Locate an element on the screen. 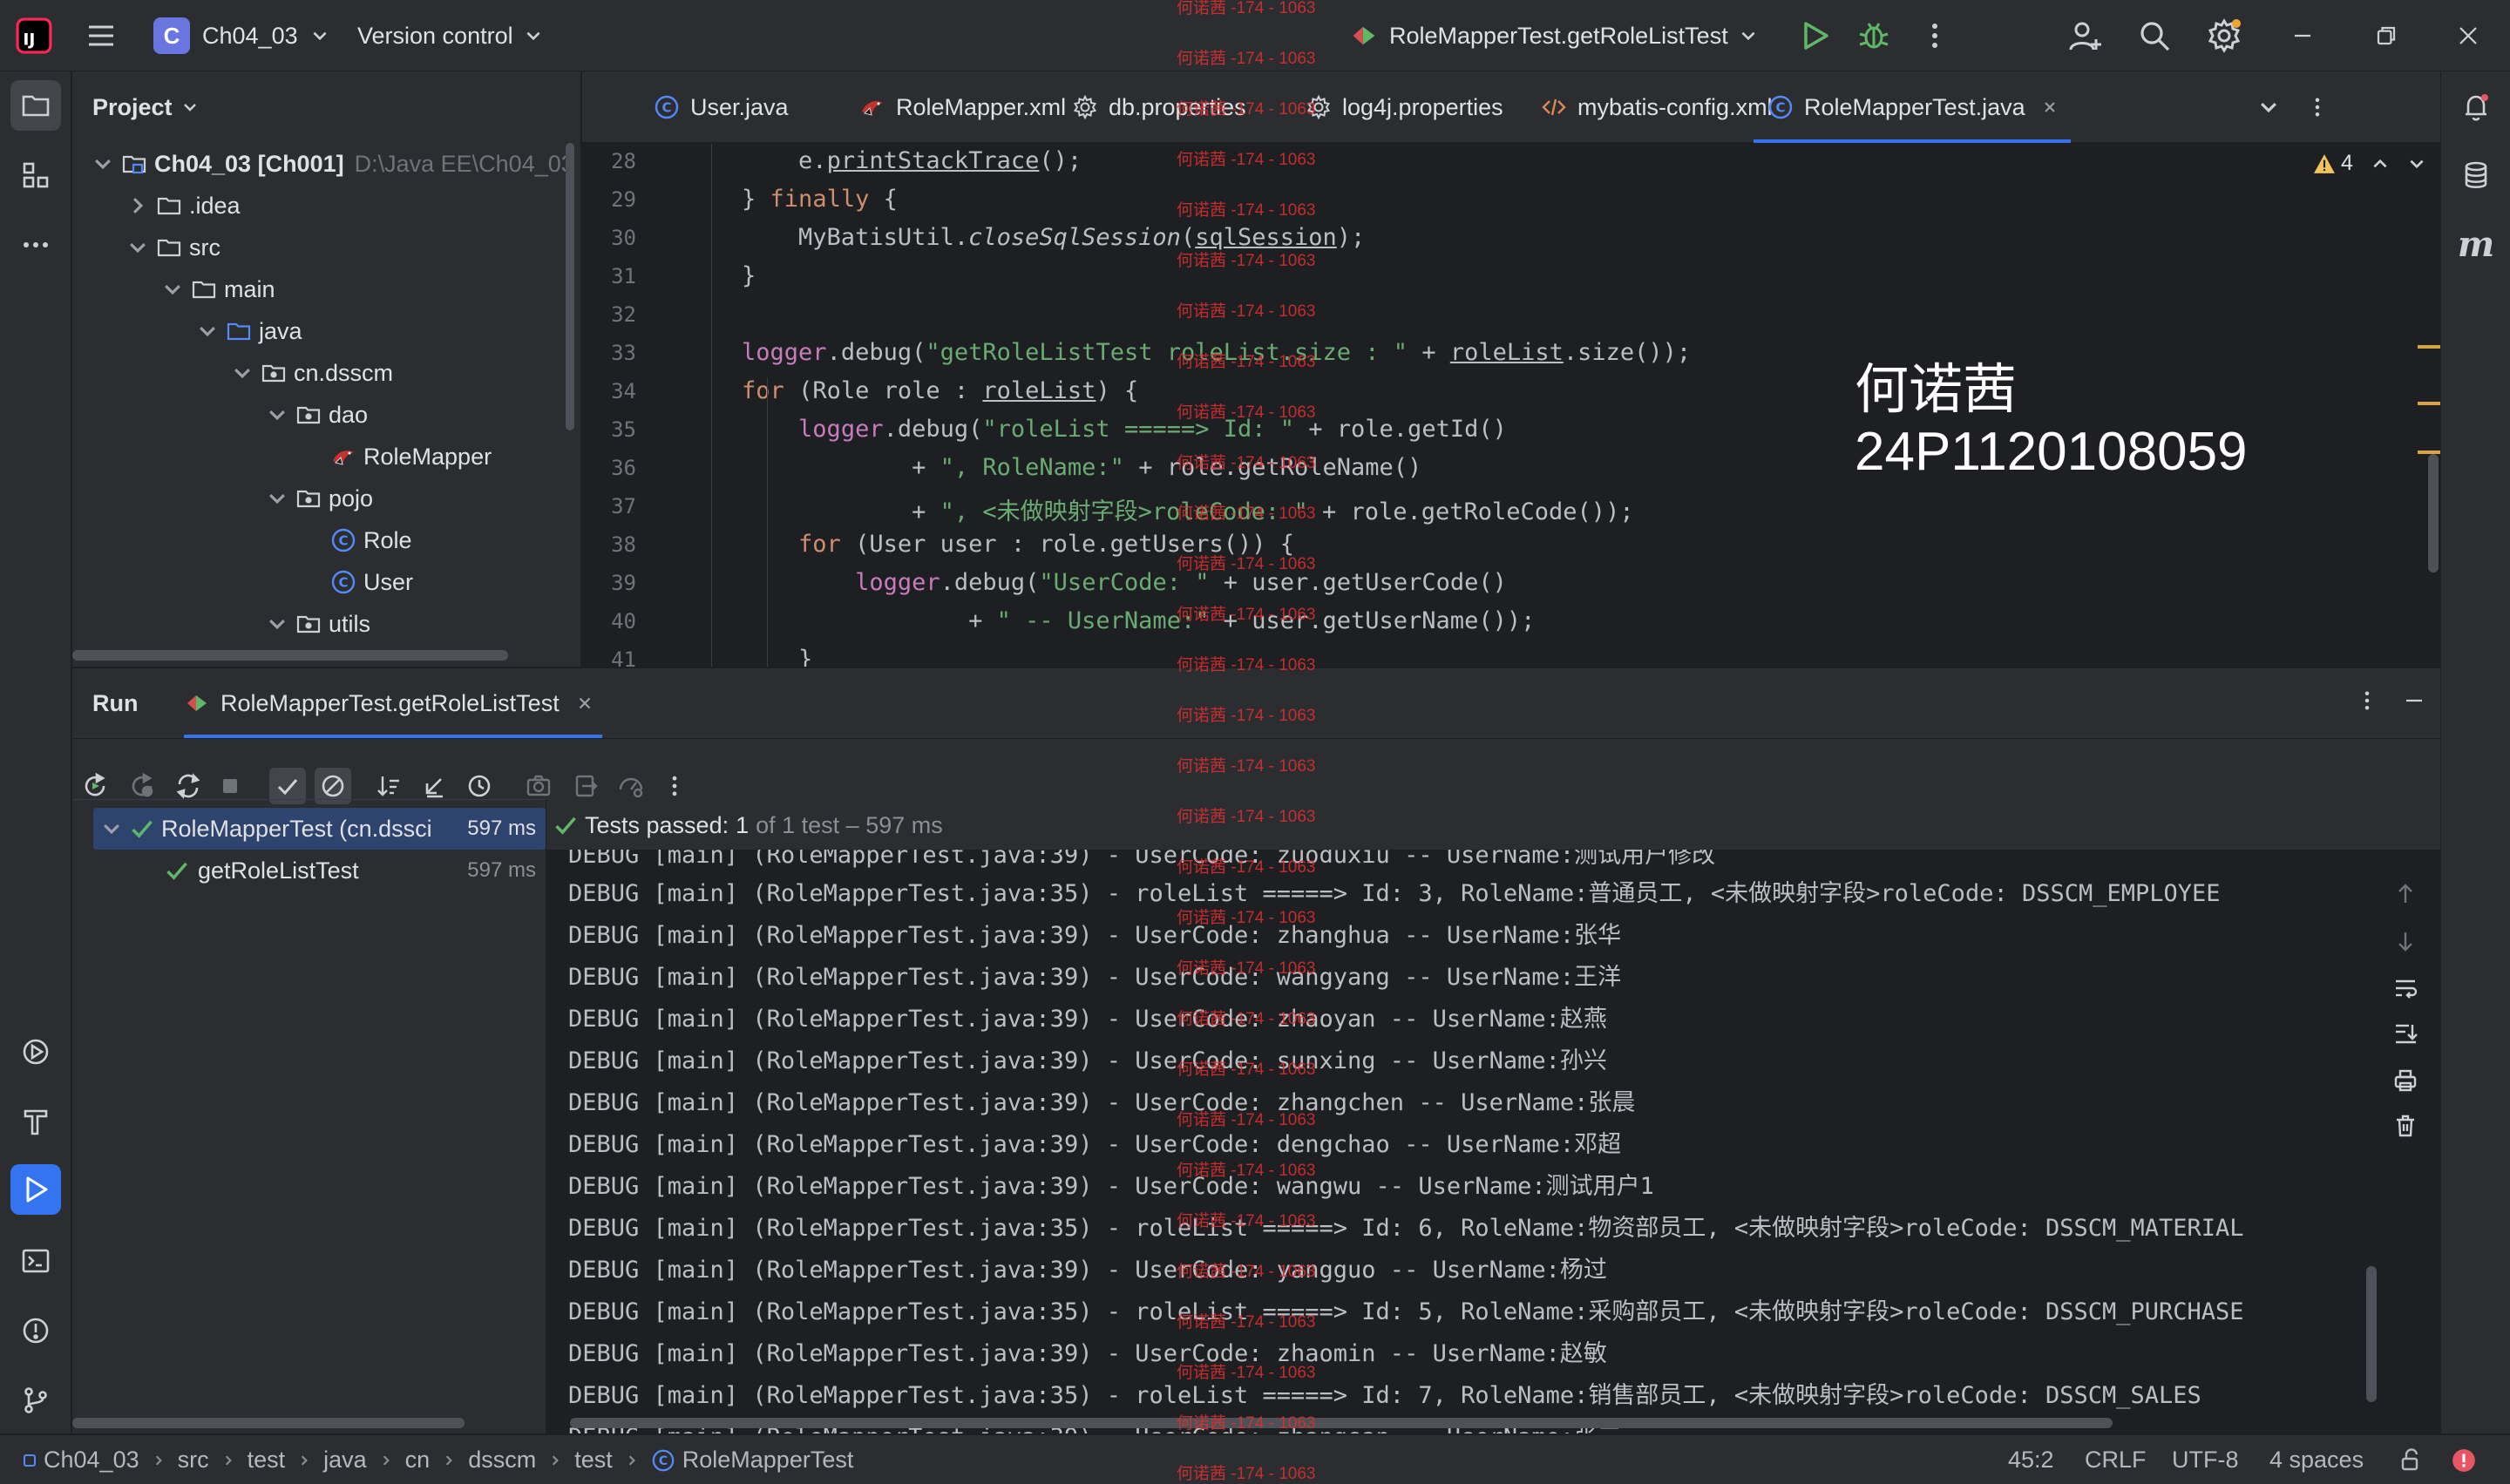  run-tab: RoleMapperTest.getRoleListTest is located at coordinates (389, 703).